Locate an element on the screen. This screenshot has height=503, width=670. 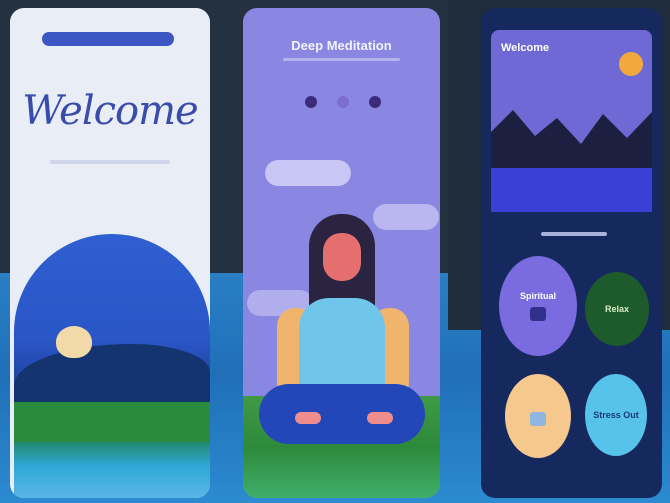
section-divider is located at coordinates (574, 234).